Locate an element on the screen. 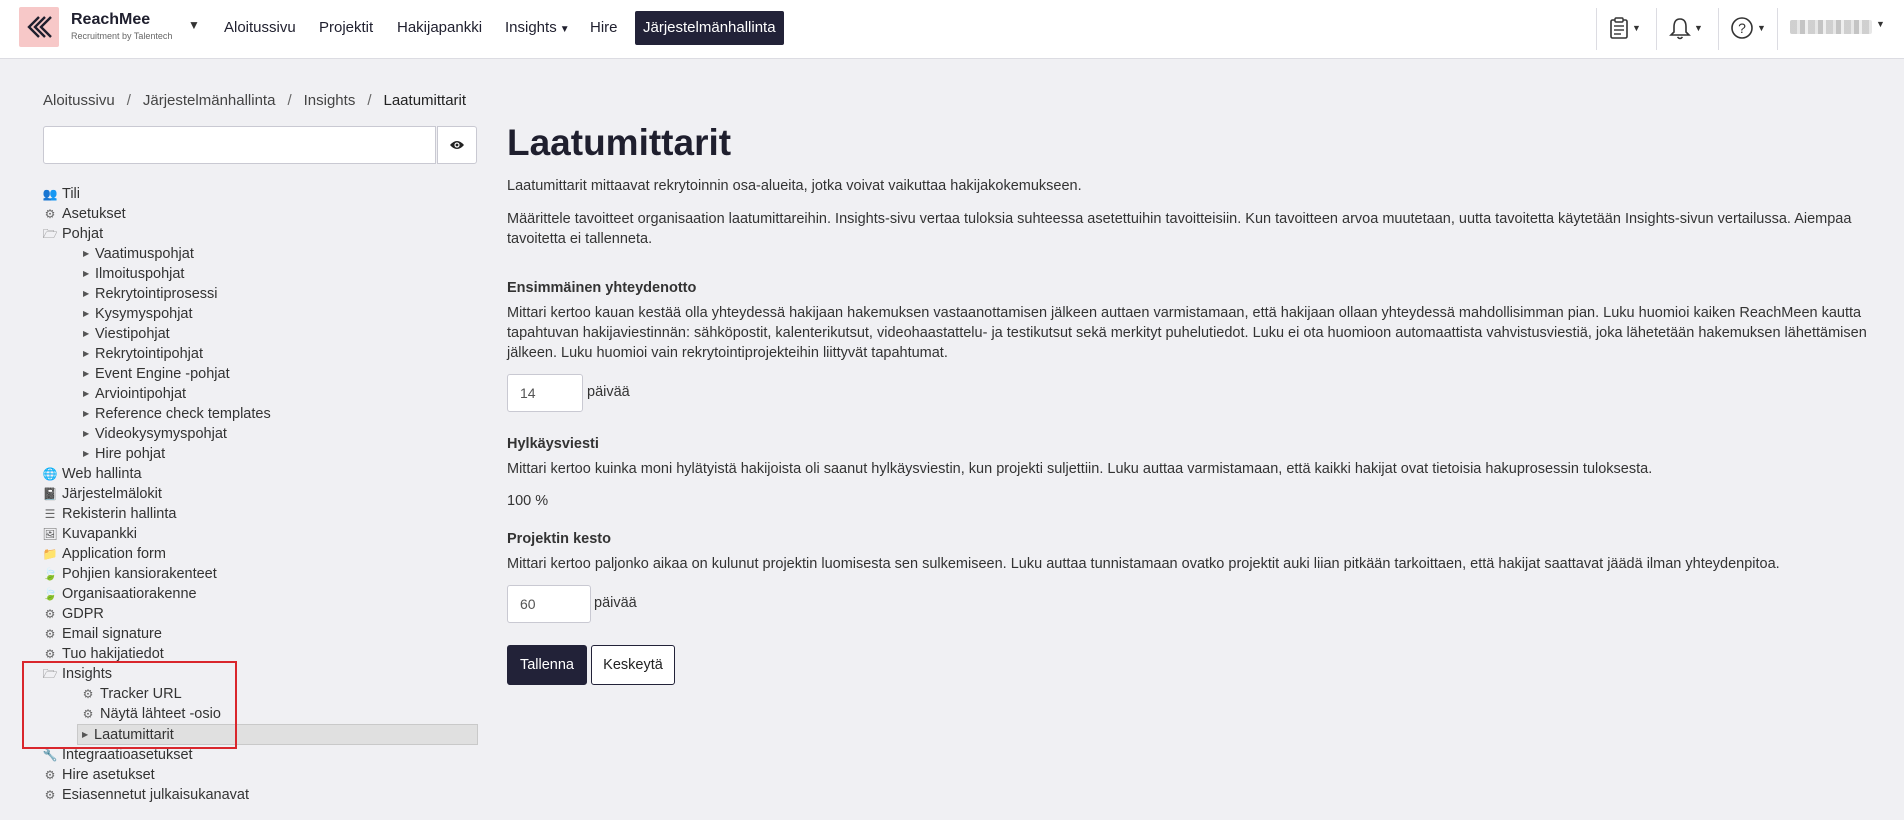 The height and width of the screenshot is (820, 1904). sidebar-search-input is located at coordinates (239, 145).